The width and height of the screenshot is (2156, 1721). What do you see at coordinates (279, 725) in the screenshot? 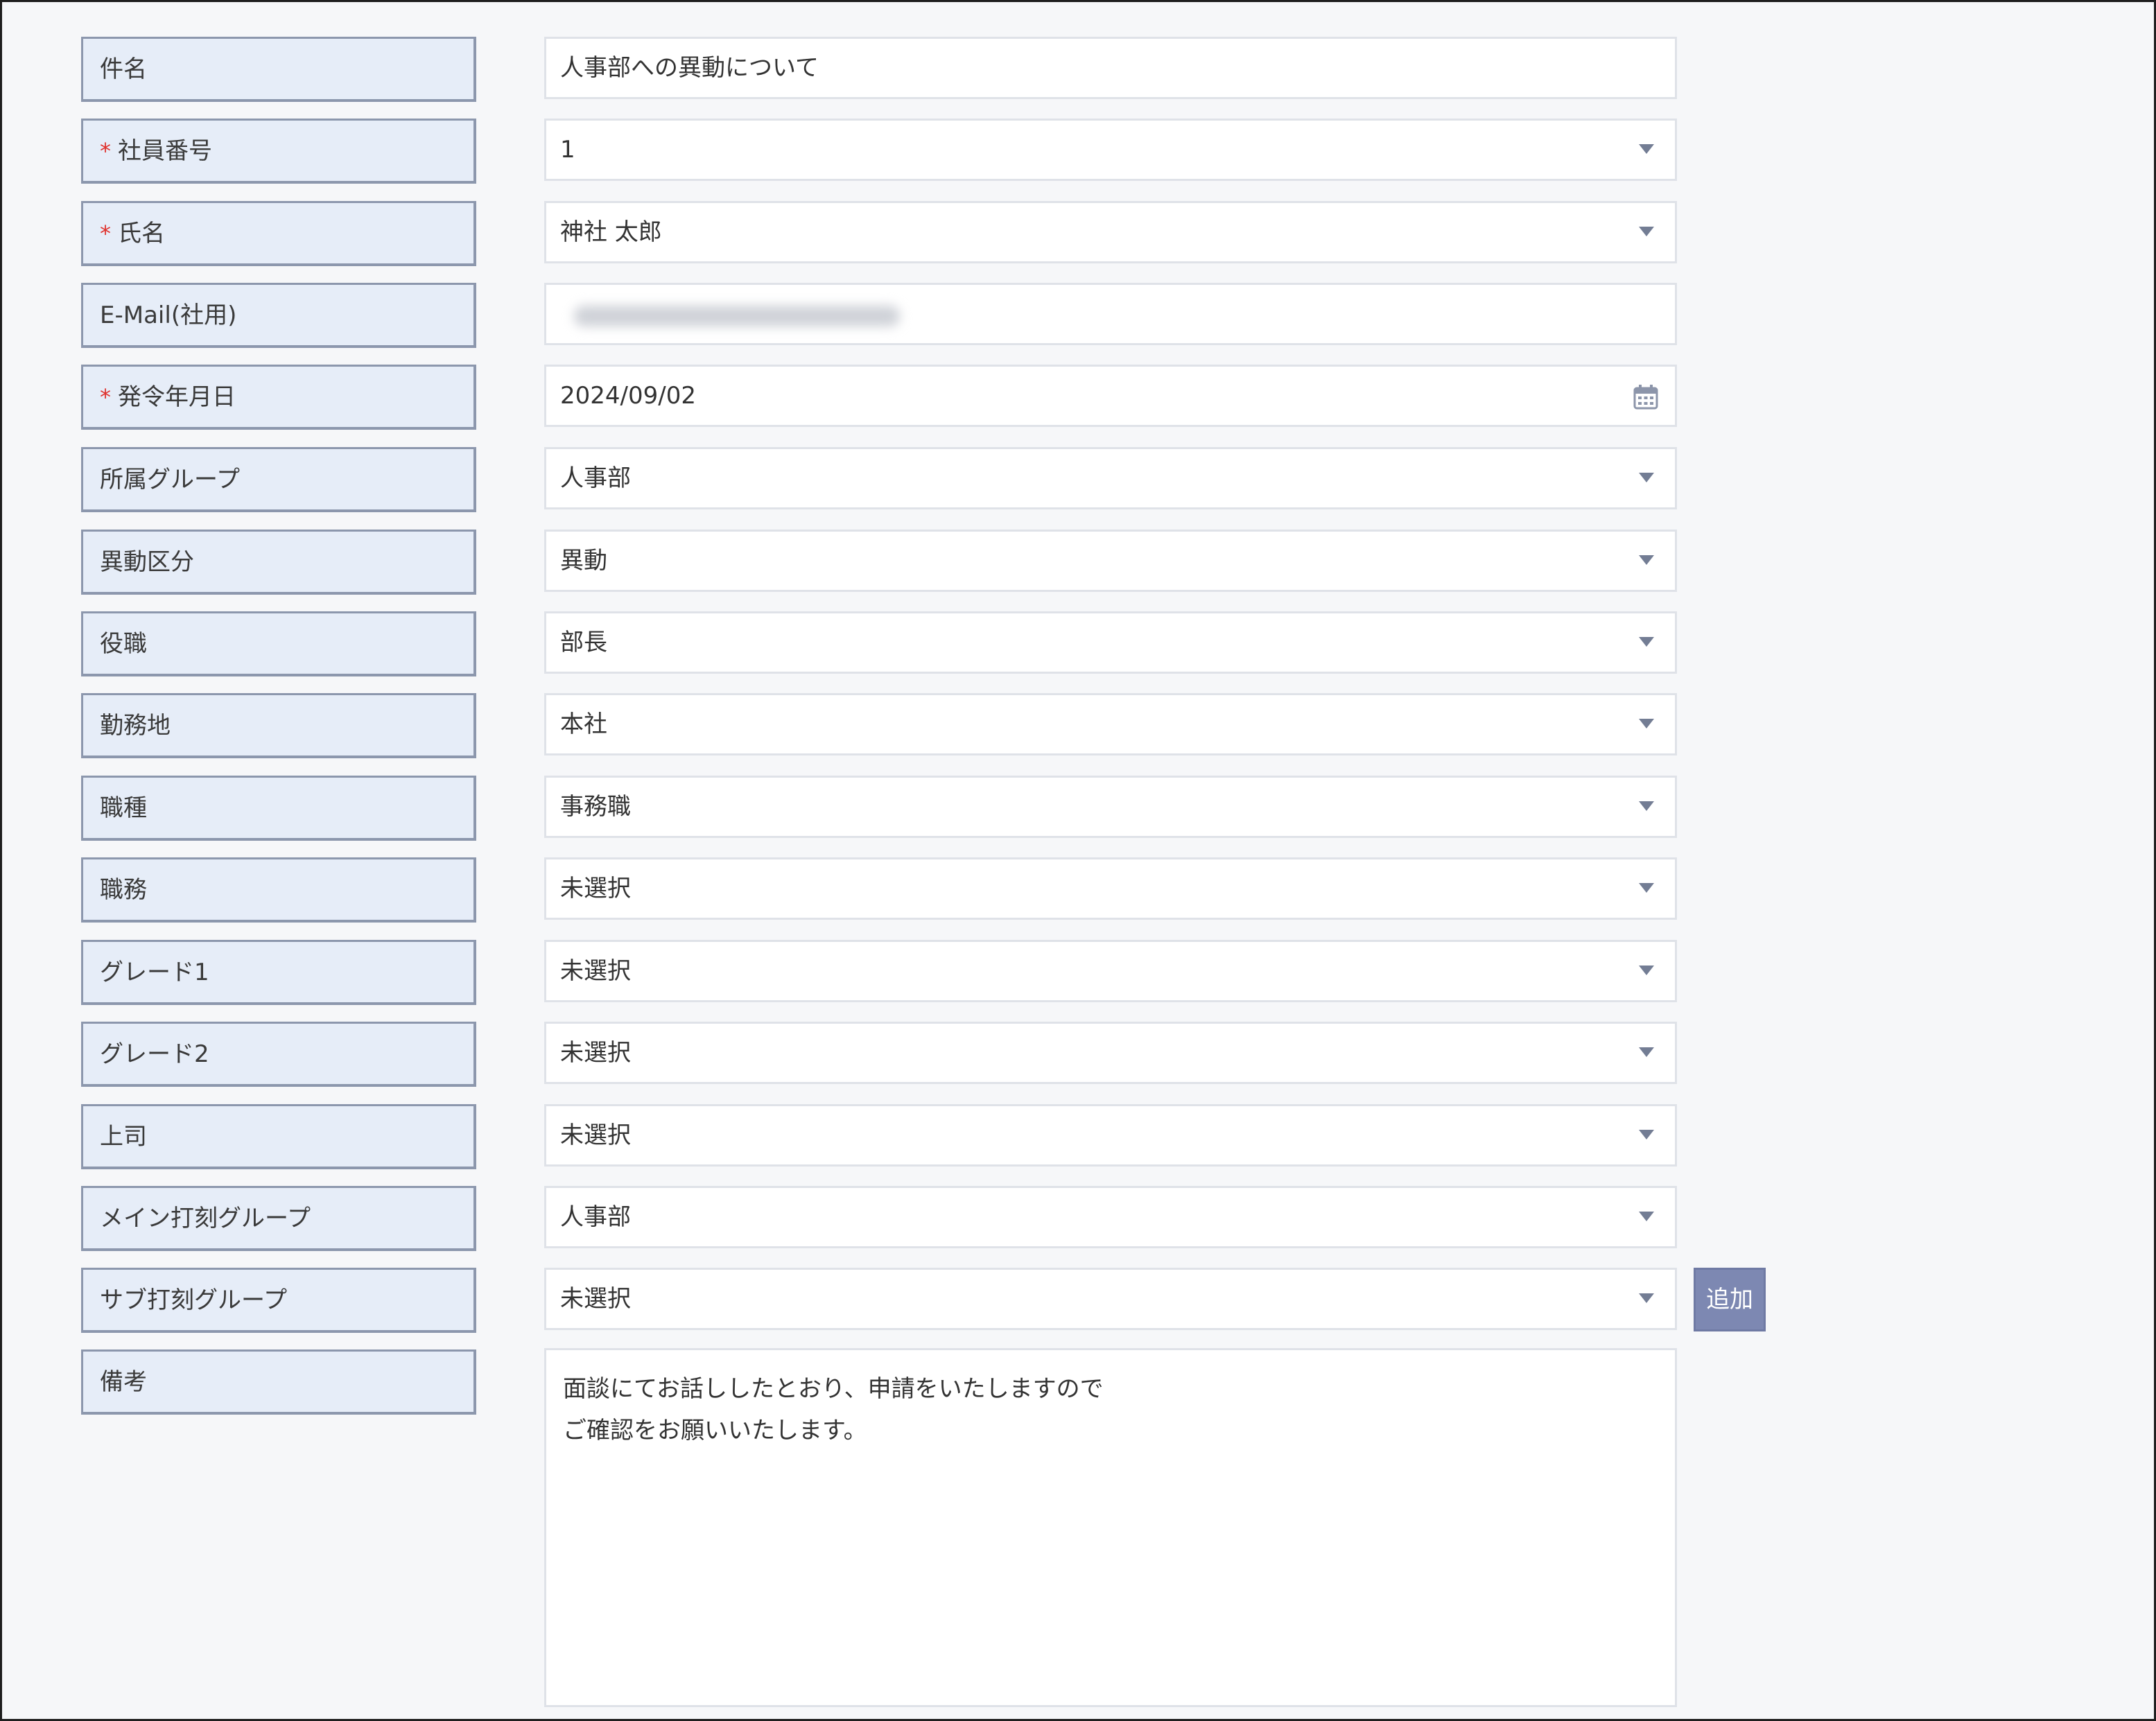
I see `label-work-location: 勤務地` at bounding box center [279, 725].